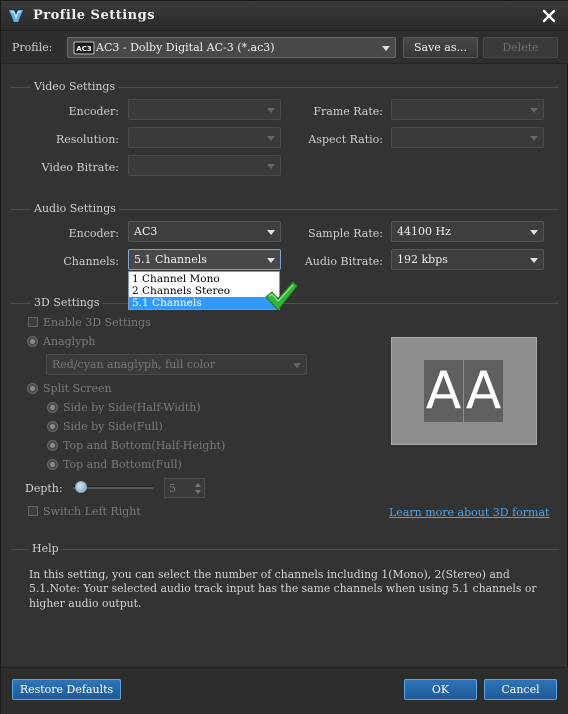  Describe the element at coordinates (97, 322) in the screenshot. I see `enable-3d-label: Enable 3D Settings` at that location.